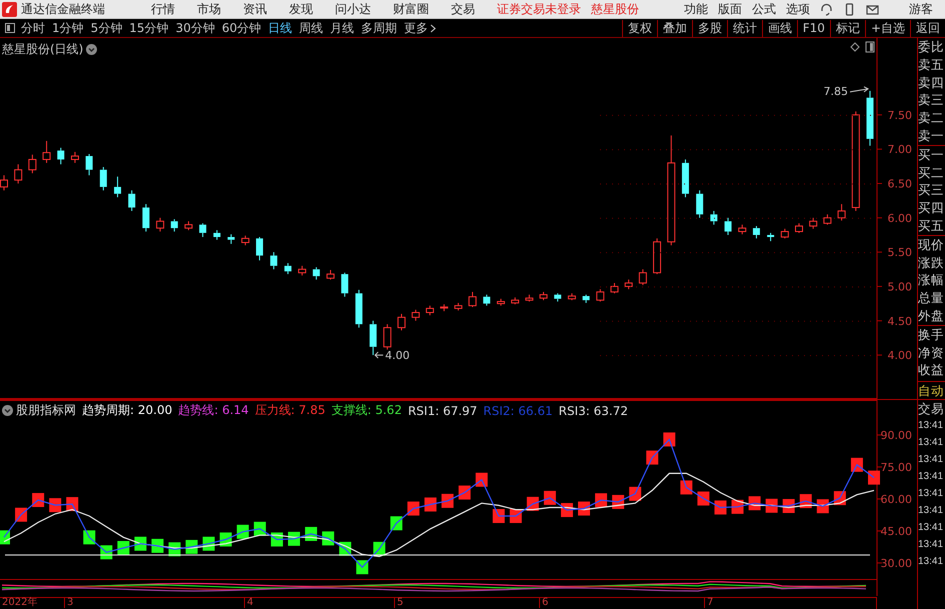 Image resolution: width=945 pixels, height=609 pixels. I want to click on quote-label: 买三, so click(931, 190).